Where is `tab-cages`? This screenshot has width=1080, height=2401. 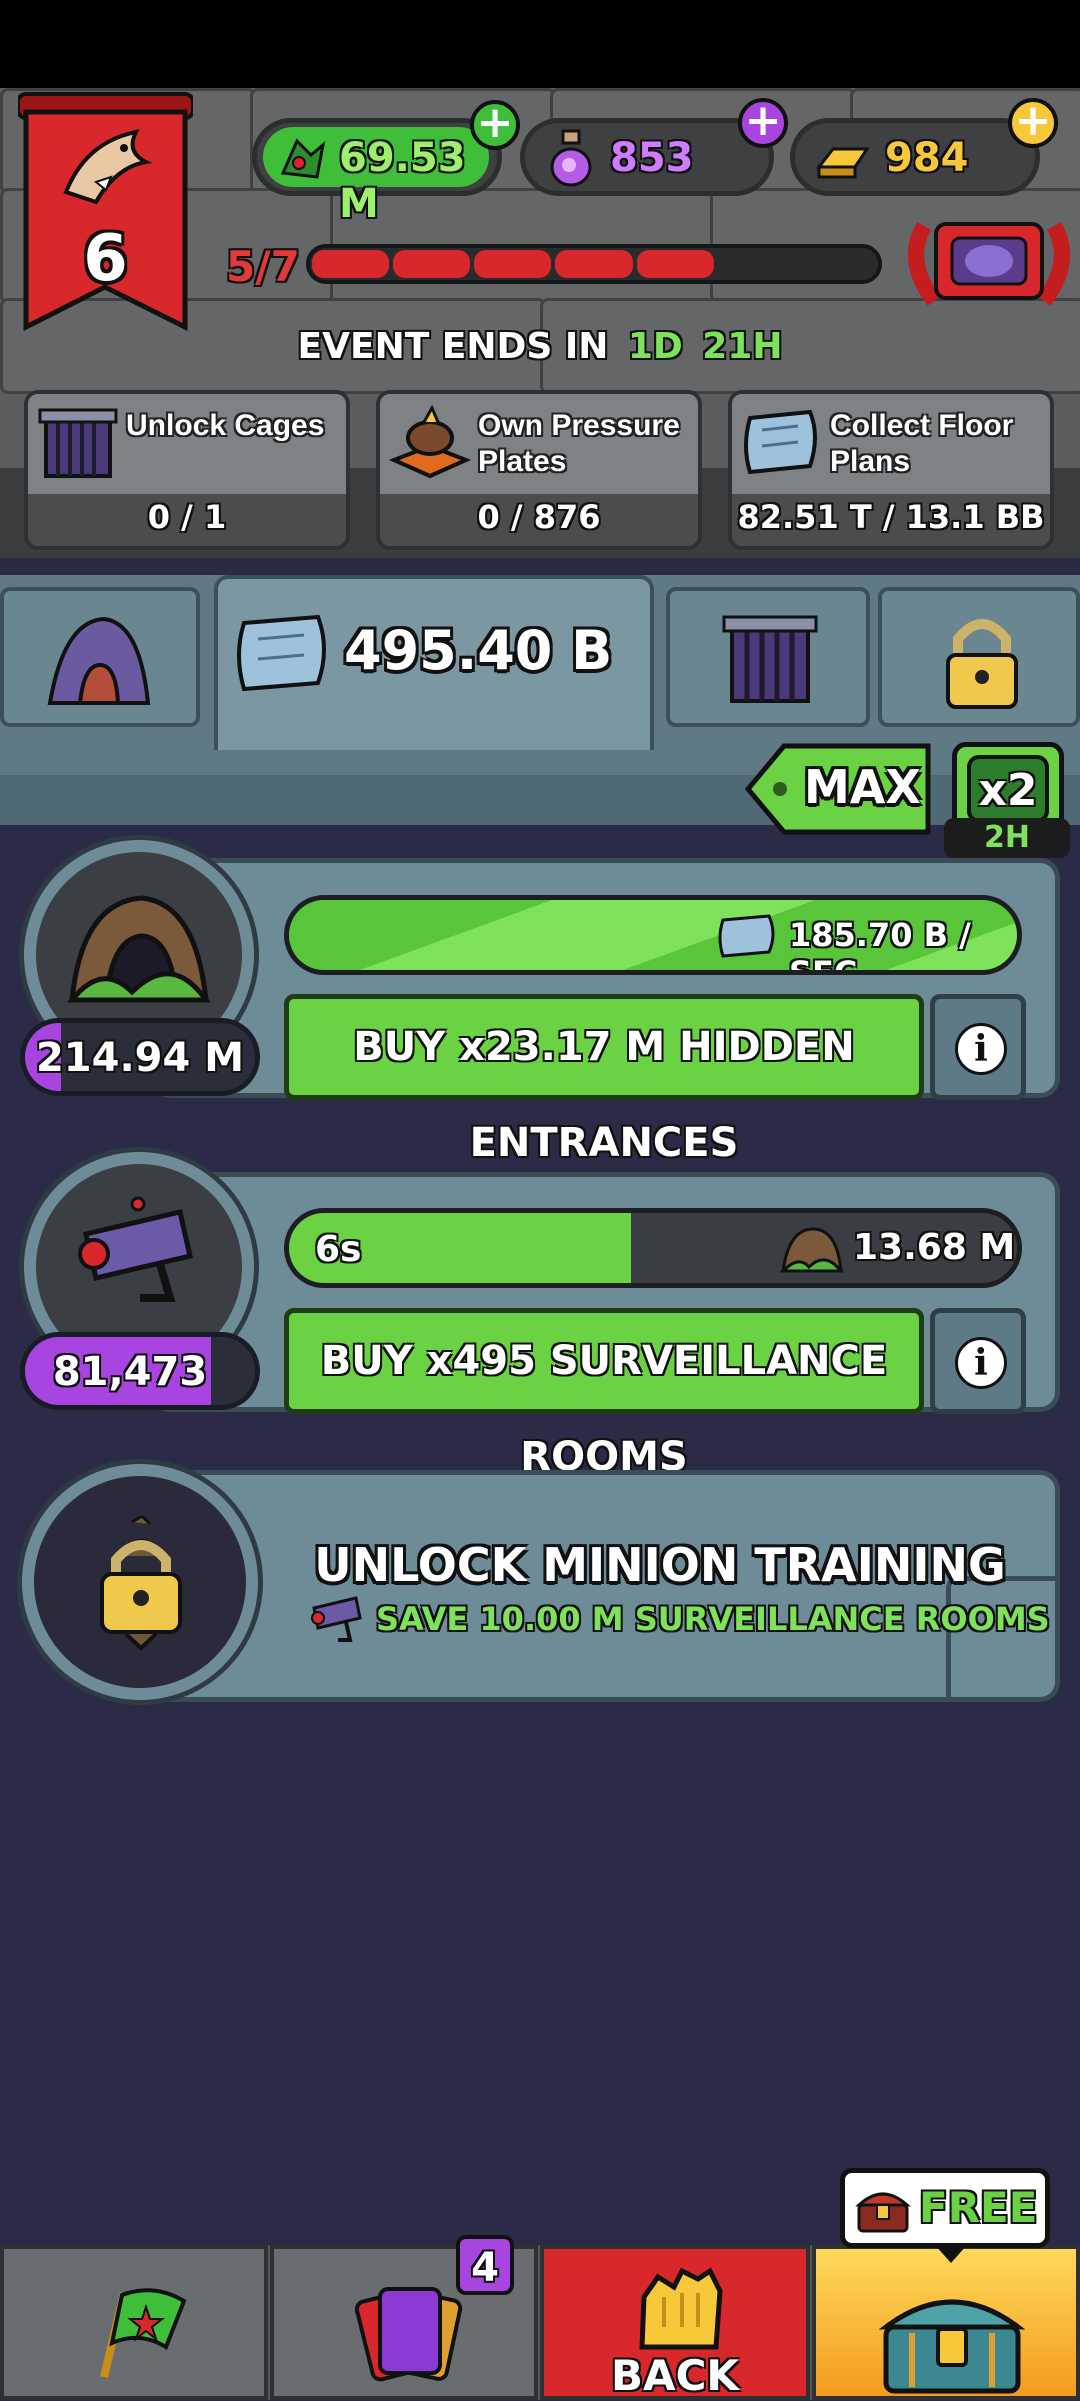 tab-cages is located at coordinates (768, 657).